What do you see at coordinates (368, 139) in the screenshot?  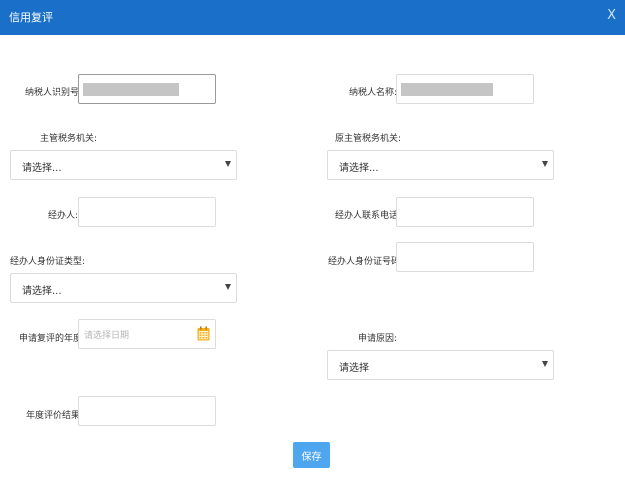 I see `orig-tax-authority-label: 原主管税务机关:` at bounding box center [368, 139].